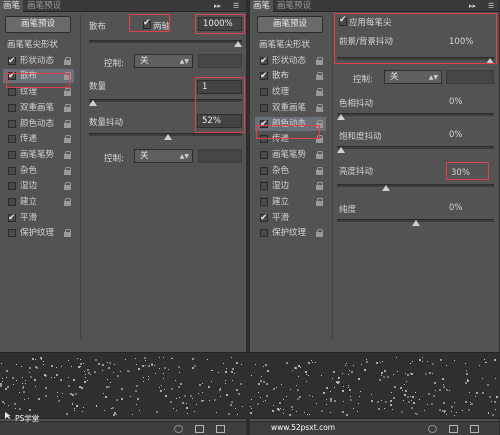 The image size is (500, 435). Describe the element at coordinates (290, 76) in the screenshot. I see `brush-option-item: 散布` at that location.